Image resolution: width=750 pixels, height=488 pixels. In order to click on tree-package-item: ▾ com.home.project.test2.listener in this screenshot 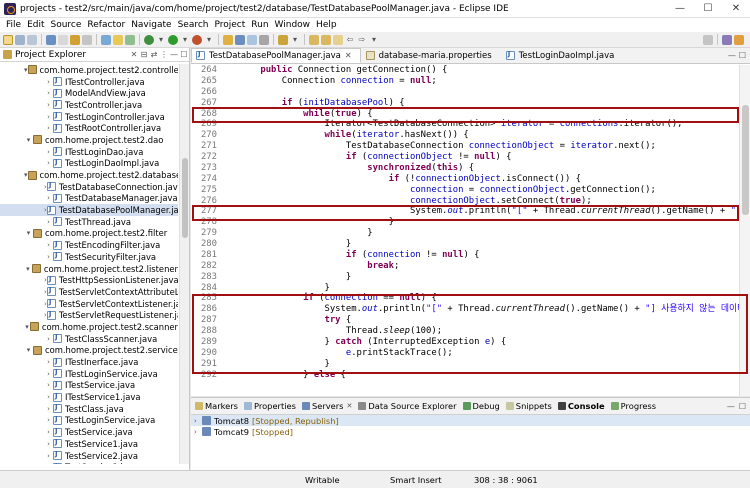, I will do `click(89, 269)`.